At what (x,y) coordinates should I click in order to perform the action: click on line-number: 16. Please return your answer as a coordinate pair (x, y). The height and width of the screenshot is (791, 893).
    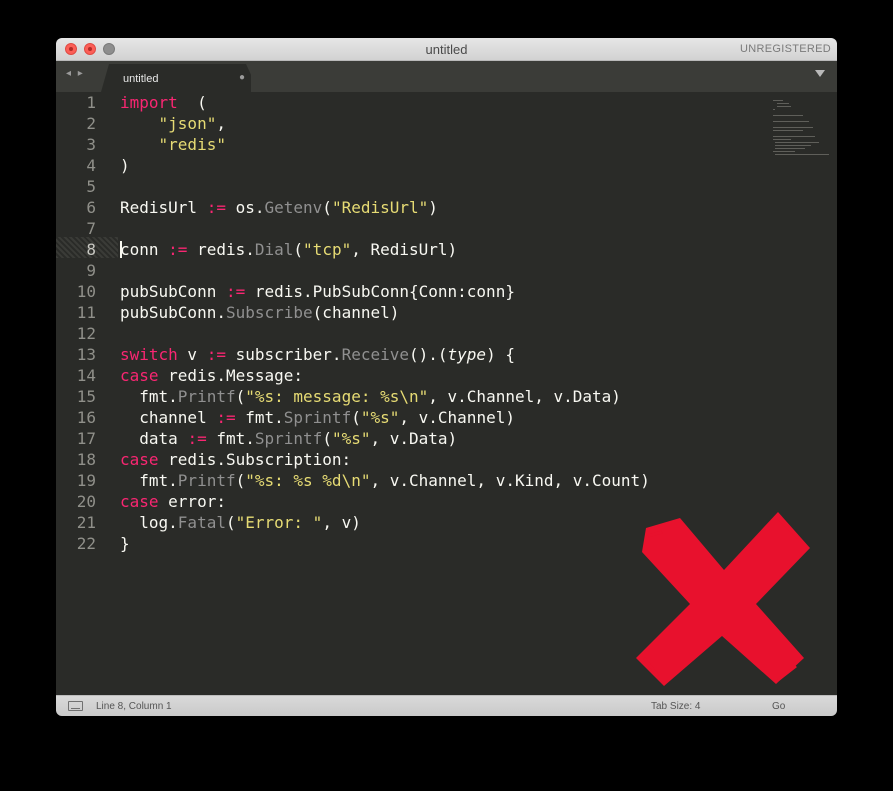
    Looking at the image, I should click on (86, 417).